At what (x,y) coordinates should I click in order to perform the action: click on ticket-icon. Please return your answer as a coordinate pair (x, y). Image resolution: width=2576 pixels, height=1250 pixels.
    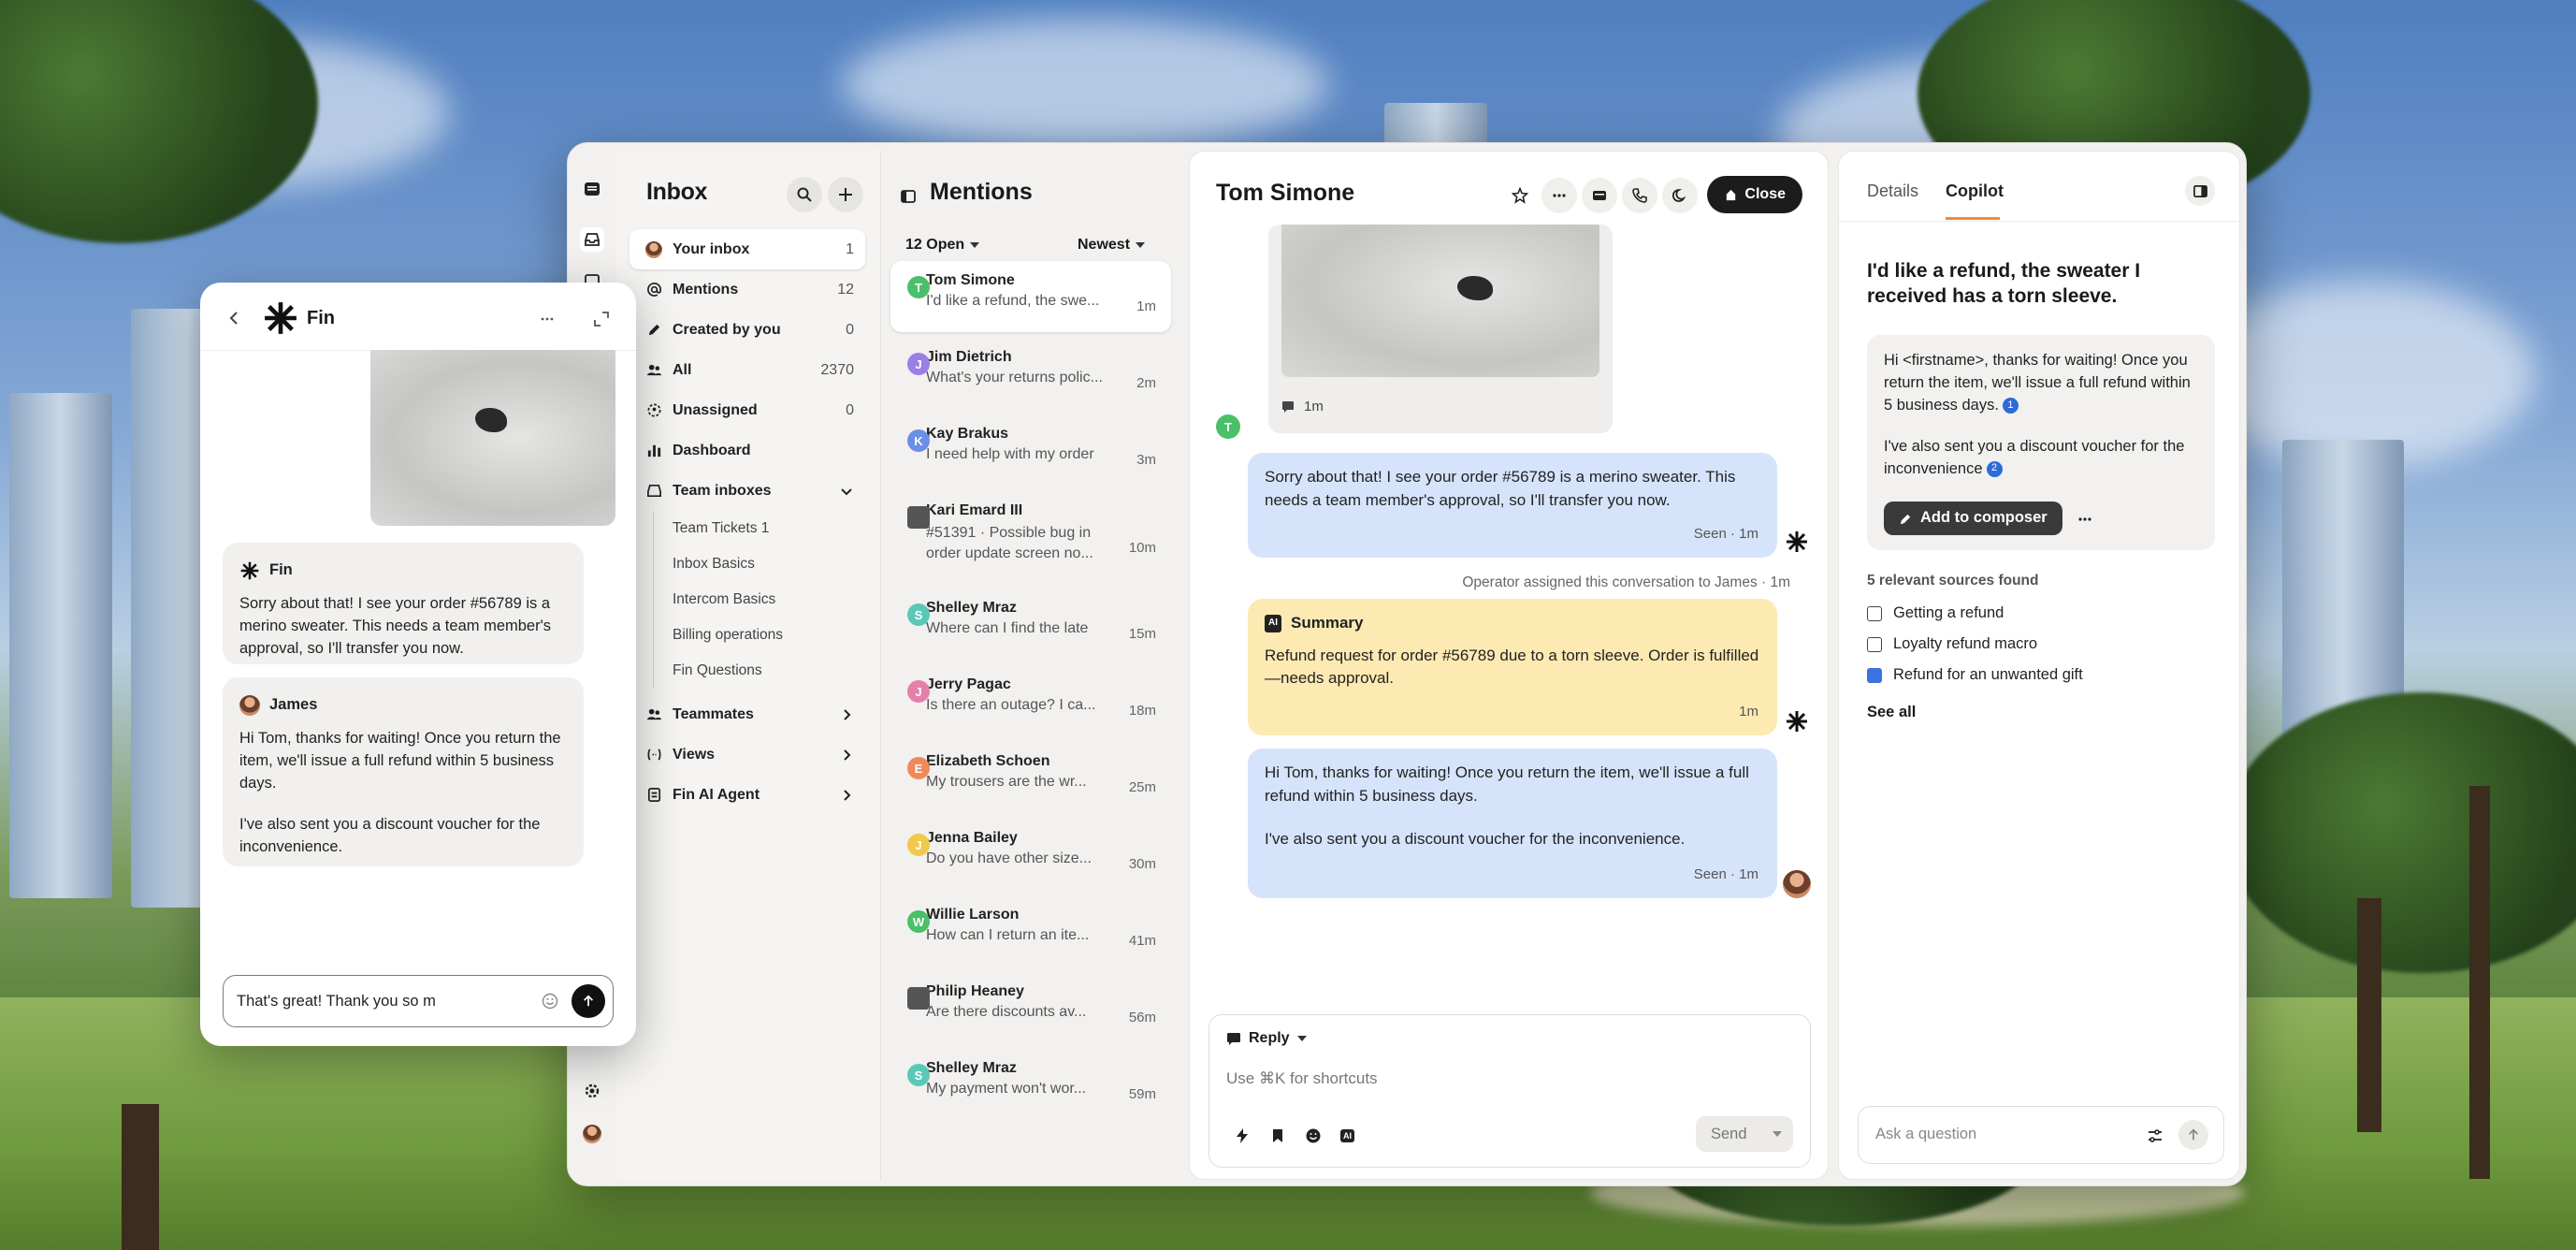
    Looking at the image, I should click on (1600, 195).